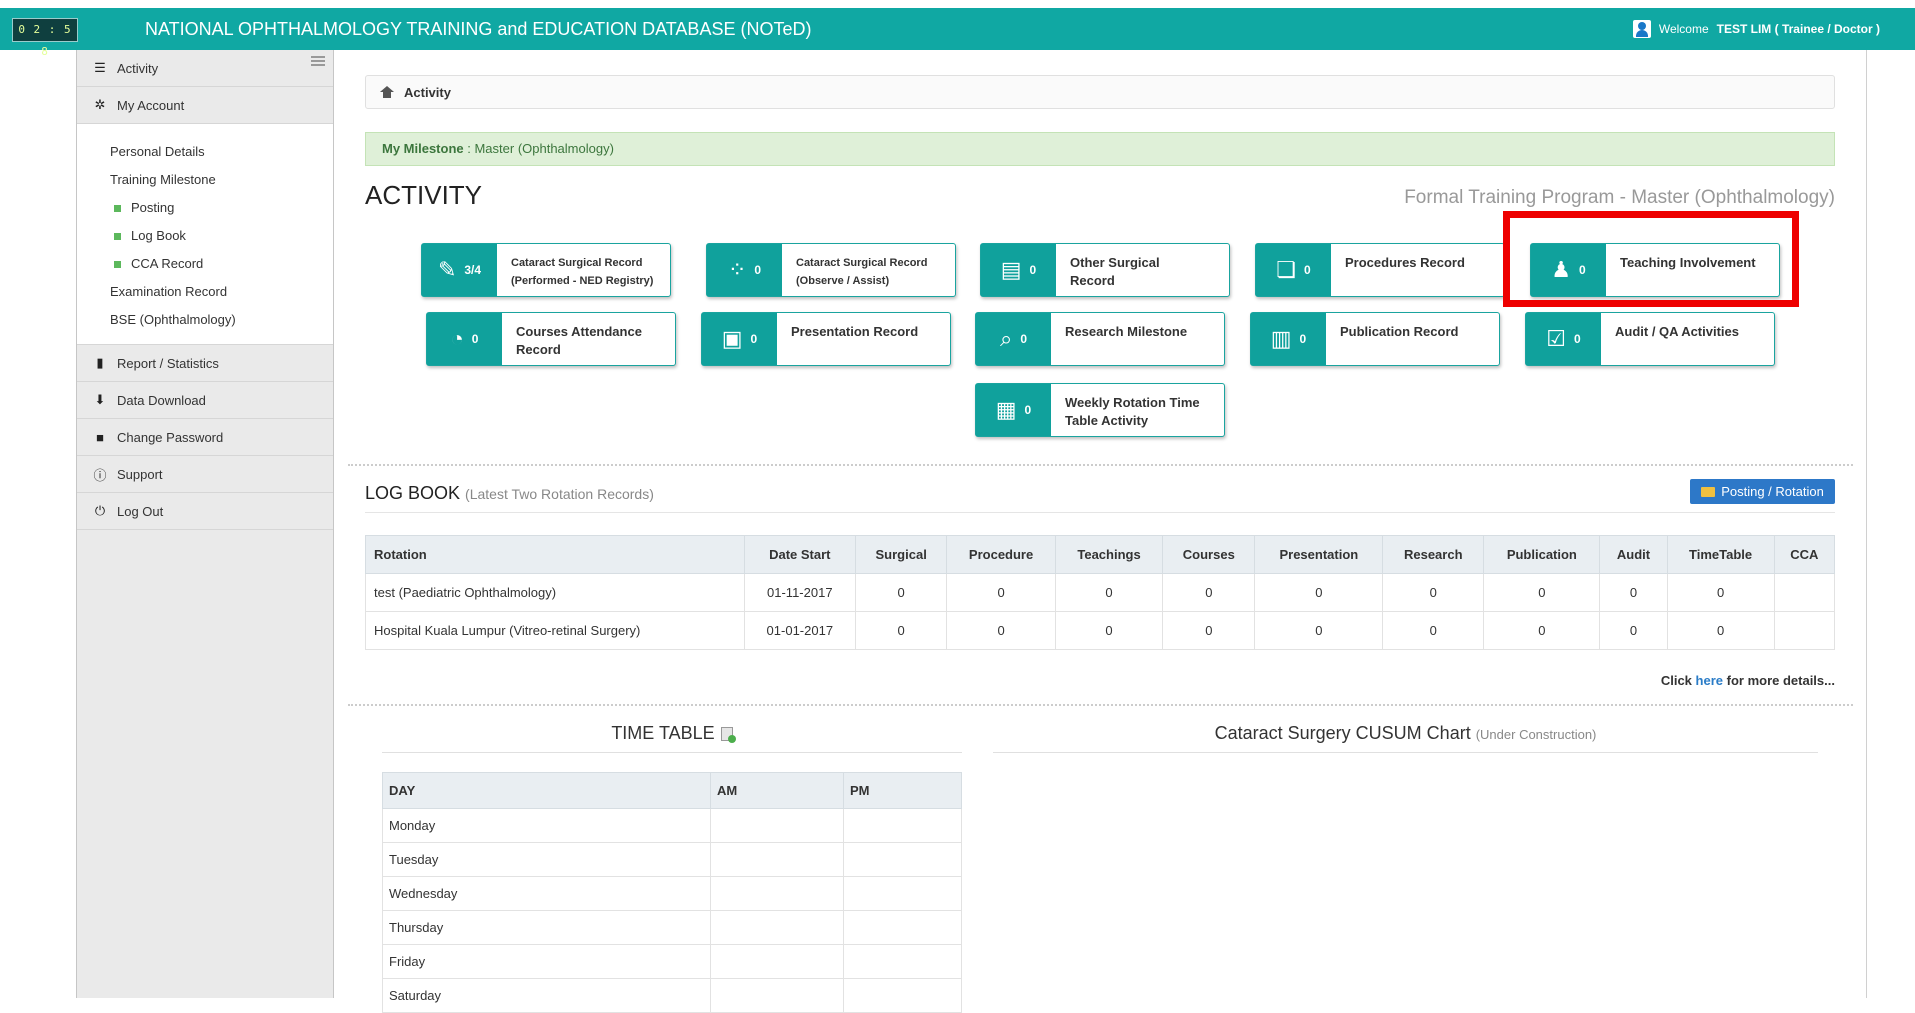  Describe the element at coordinates (1720, 554) in the screenshot. I see `col-timetable: TimeTable` at that location.